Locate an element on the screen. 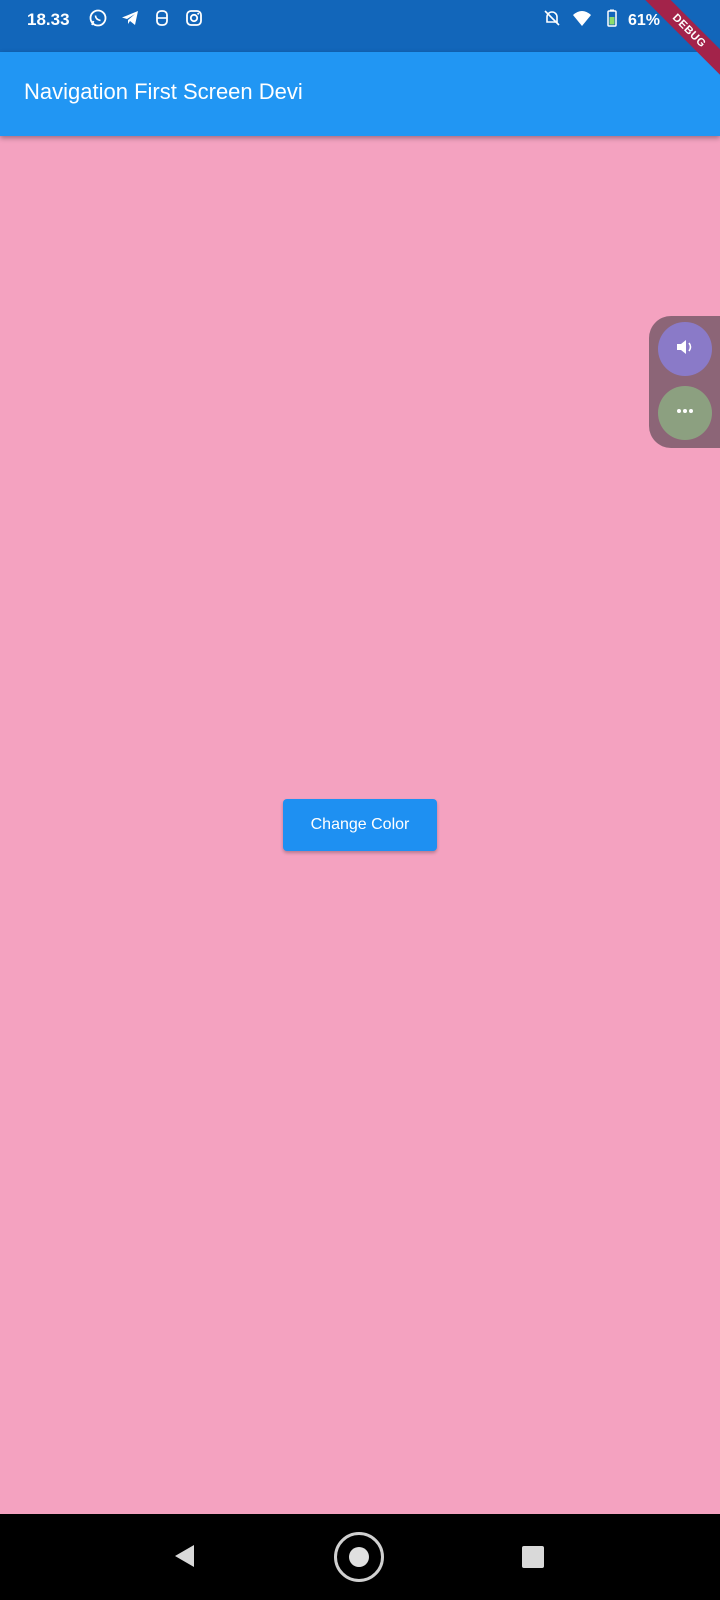  bell-off-icon is located at coordinates (552, 20).